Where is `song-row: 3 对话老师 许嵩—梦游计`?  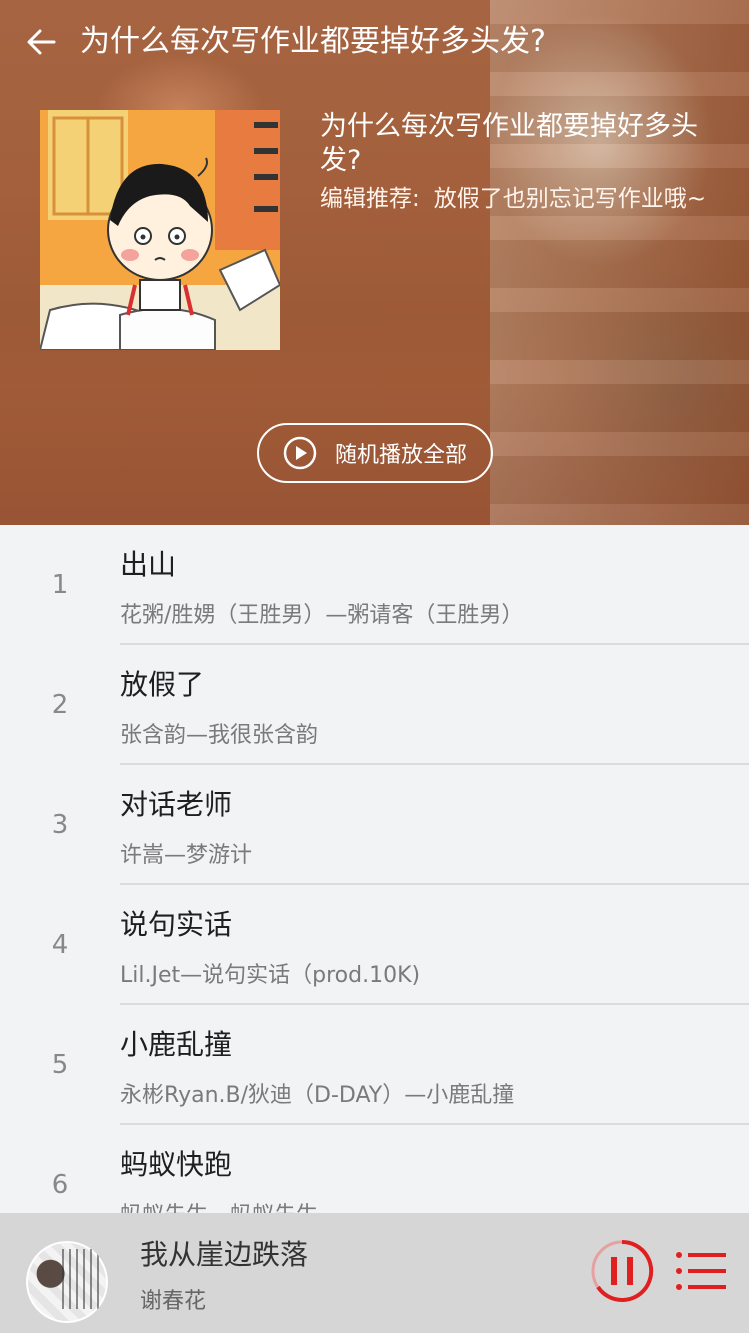 song-row: 3 对话老师 许嵩—梦游计 is located at coordinates (374, 825).